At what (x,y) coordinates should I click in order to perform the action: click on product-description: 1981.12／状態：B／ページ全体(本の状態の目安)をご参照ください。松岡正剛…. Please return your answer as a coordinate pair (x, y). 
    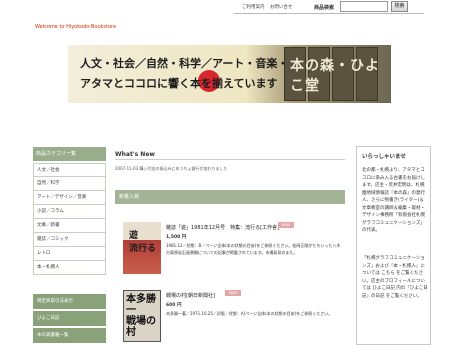
    Looking at the image, I should click on (253, 249).